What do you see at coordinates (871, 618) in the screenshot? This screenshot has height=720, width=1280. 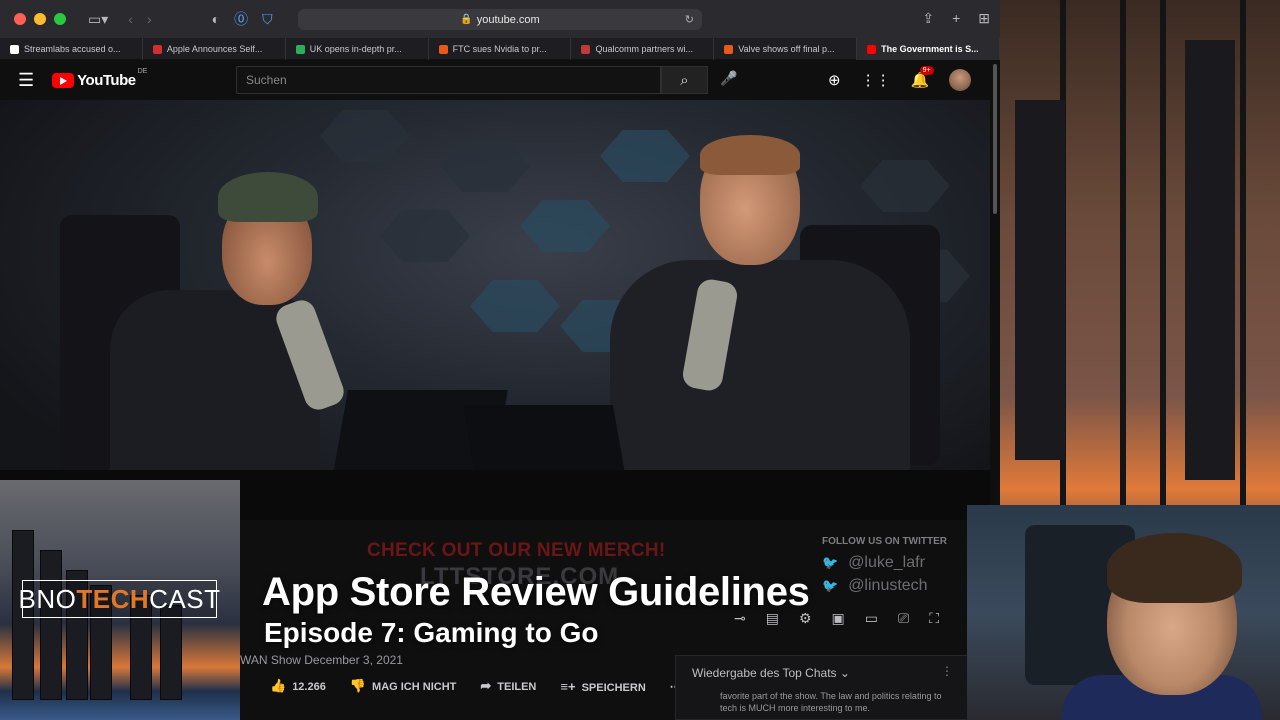 I see `theater-mode-icon: ▭` at bounding box center [871, 618].